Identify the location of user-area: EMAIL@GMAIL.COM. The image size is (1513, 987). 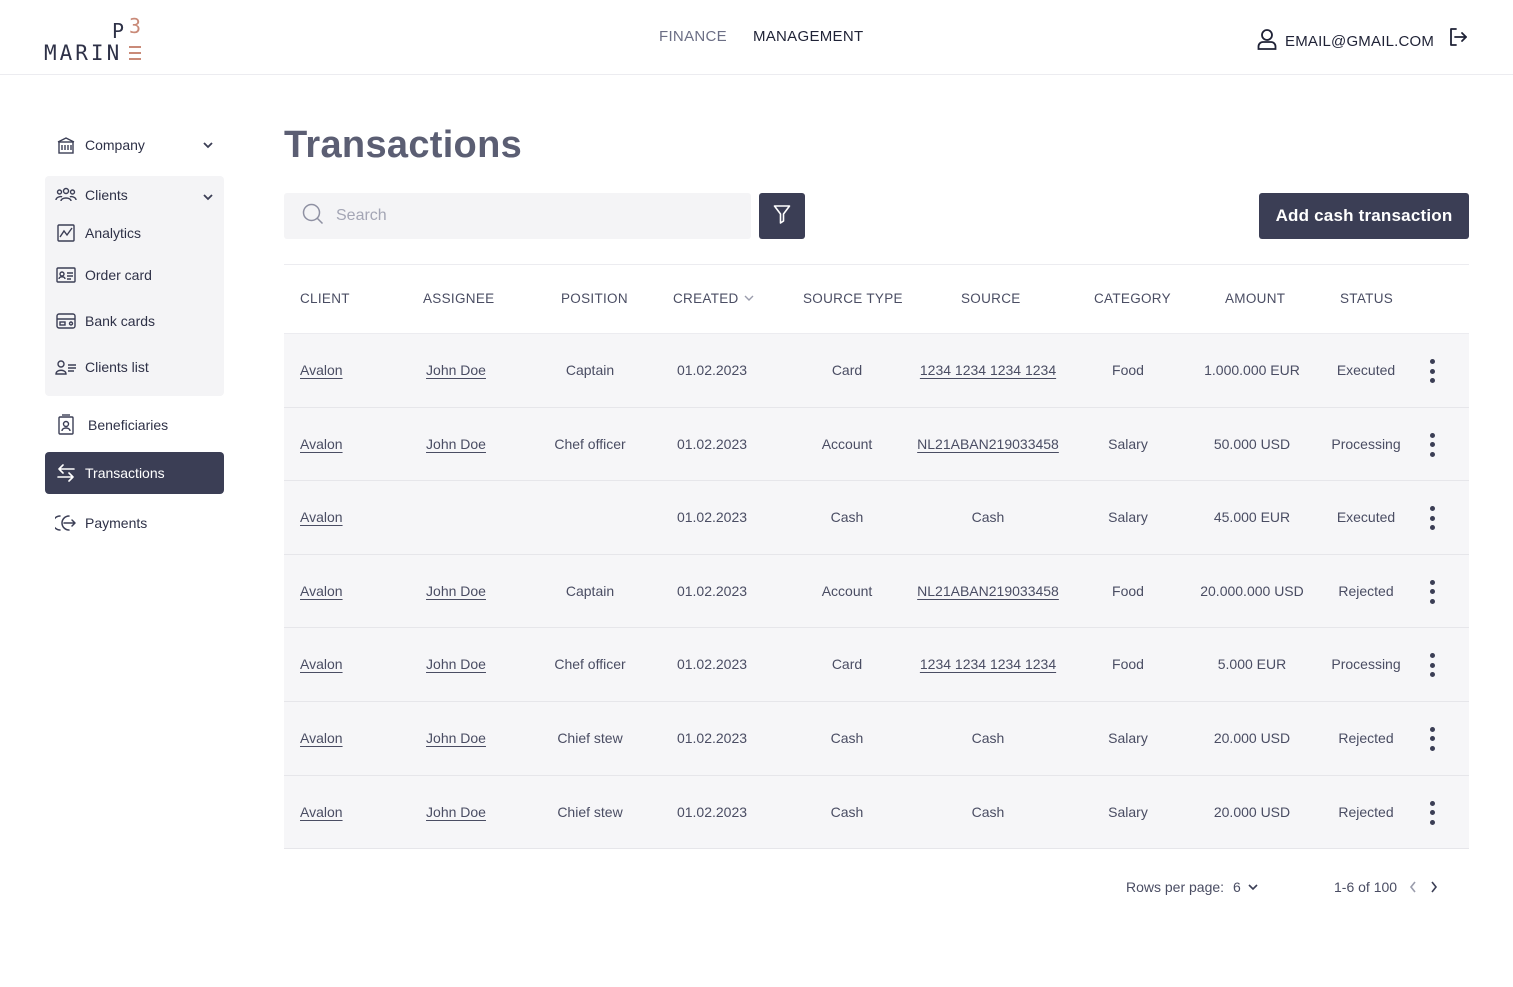
(1362, 41).